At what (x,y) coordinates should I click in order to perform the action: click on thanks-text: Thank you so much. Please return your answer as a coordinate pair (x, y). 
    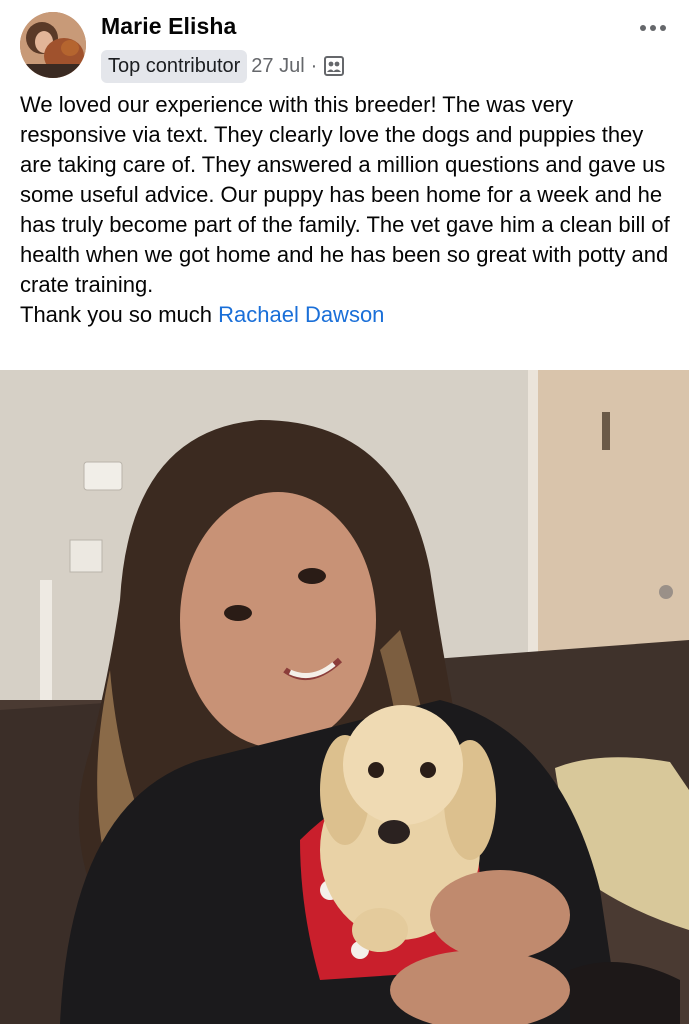
    Looking at the image, I should click on (119, 314).